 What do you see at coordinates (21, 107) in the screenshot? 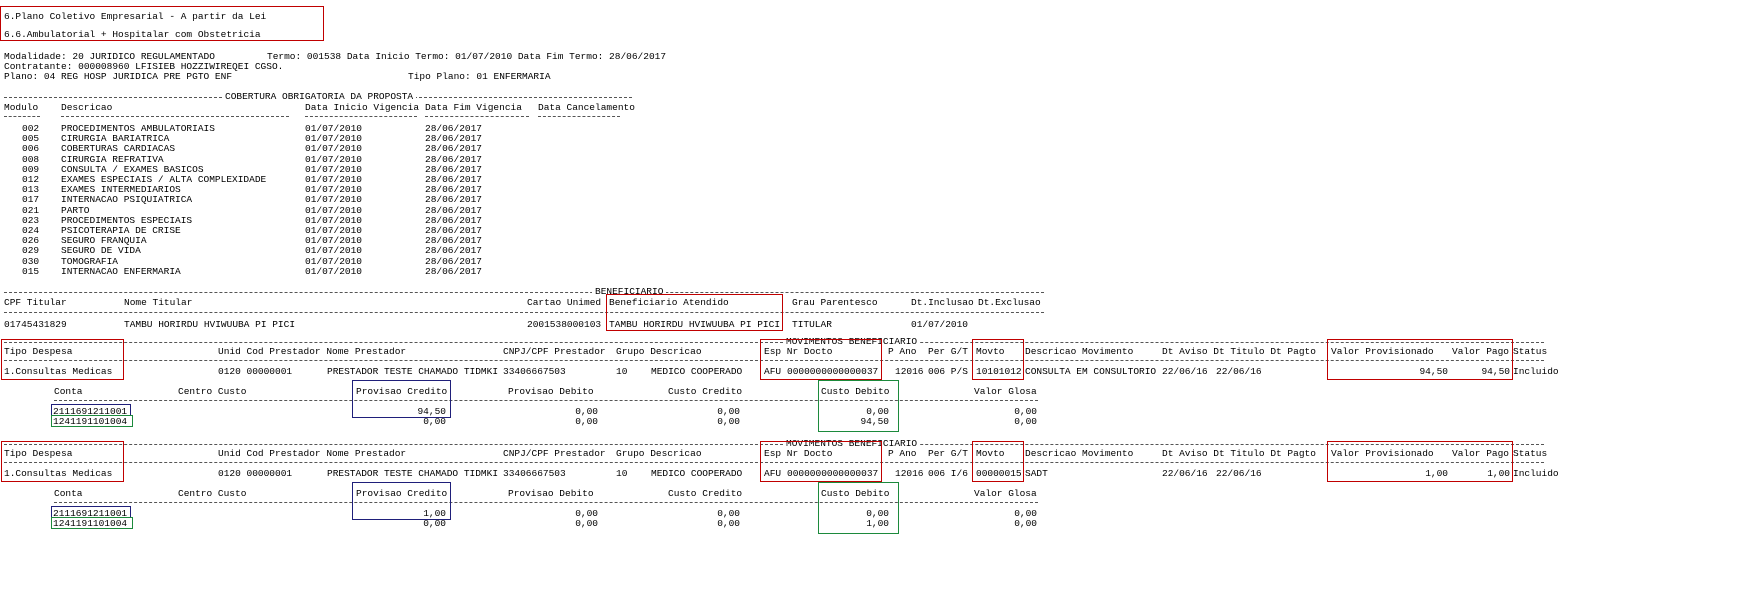
I see `col-modulo: Modulo` at bounding box center [21, 107].